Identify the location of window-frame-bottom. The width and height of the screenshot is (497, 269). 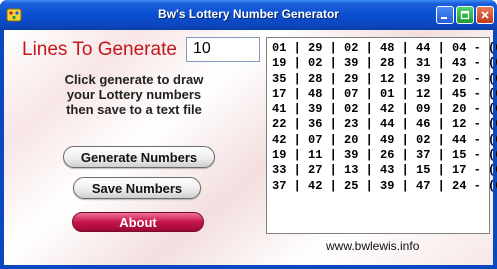
(248, 267).